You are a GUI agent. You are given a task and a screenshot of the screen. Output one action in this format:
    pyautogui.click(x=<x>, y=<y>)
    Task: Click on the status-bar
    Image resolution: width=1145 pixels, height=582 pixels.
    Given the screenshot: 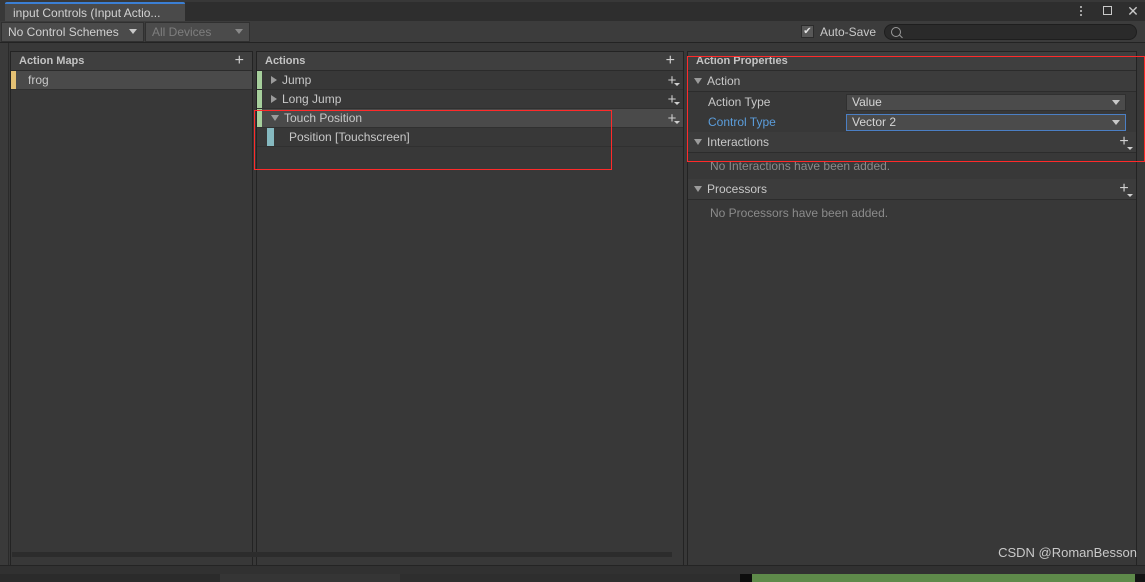 What is the action you would take?
    pyautogui.click(x=572, y=569)
    